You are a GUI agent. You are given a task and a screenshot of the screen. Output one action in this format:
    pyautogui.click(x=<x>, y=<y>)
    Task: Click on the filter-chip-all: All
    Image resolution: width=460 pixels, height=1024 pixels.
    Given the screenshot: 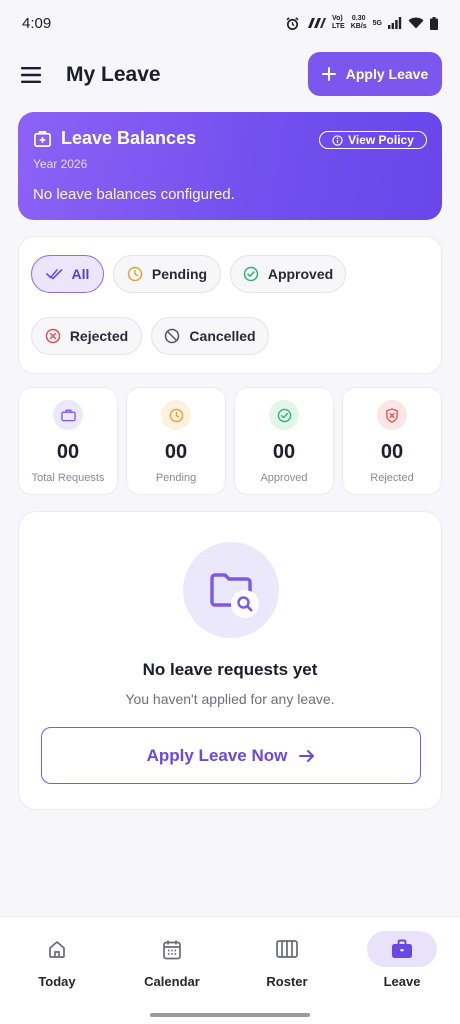 What is the action you would take?
    pyautogui.click(x=67, y=274)
    